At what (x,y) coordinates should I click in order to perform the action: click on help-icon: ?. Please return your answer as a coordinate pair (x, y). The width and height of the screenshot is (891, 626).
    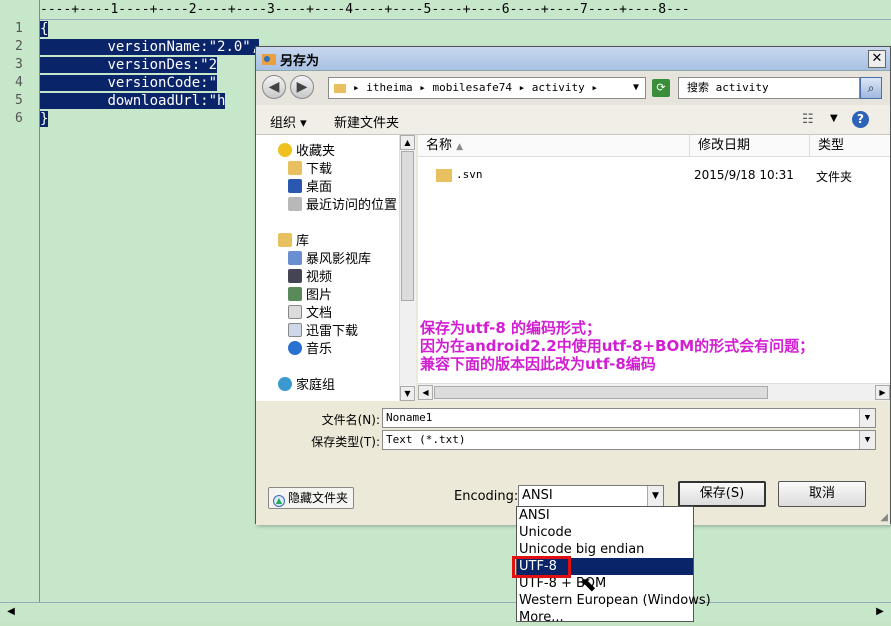
    Looking at the image, I should click on (860, 119).